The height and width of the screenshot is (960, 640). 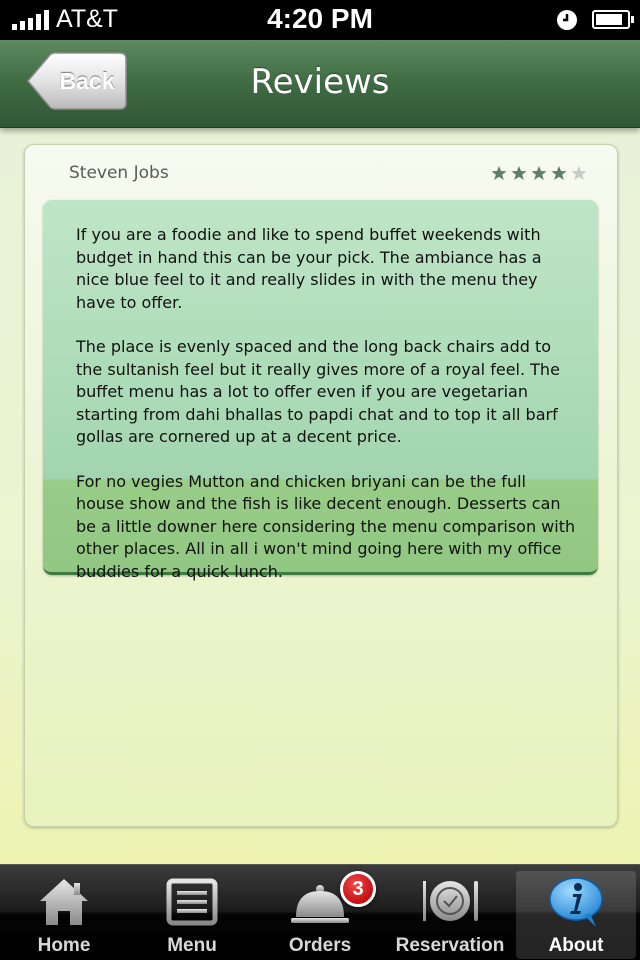 What do you see at coordinates (576, 902) in the screenshot?
I see `info-bubble-icon` at bounding box center [576, 902].